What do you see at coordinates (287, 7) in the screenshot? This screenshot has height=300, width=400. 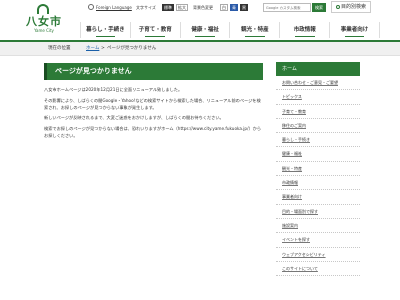 I see `search-input` at bounding box center [287, 7].